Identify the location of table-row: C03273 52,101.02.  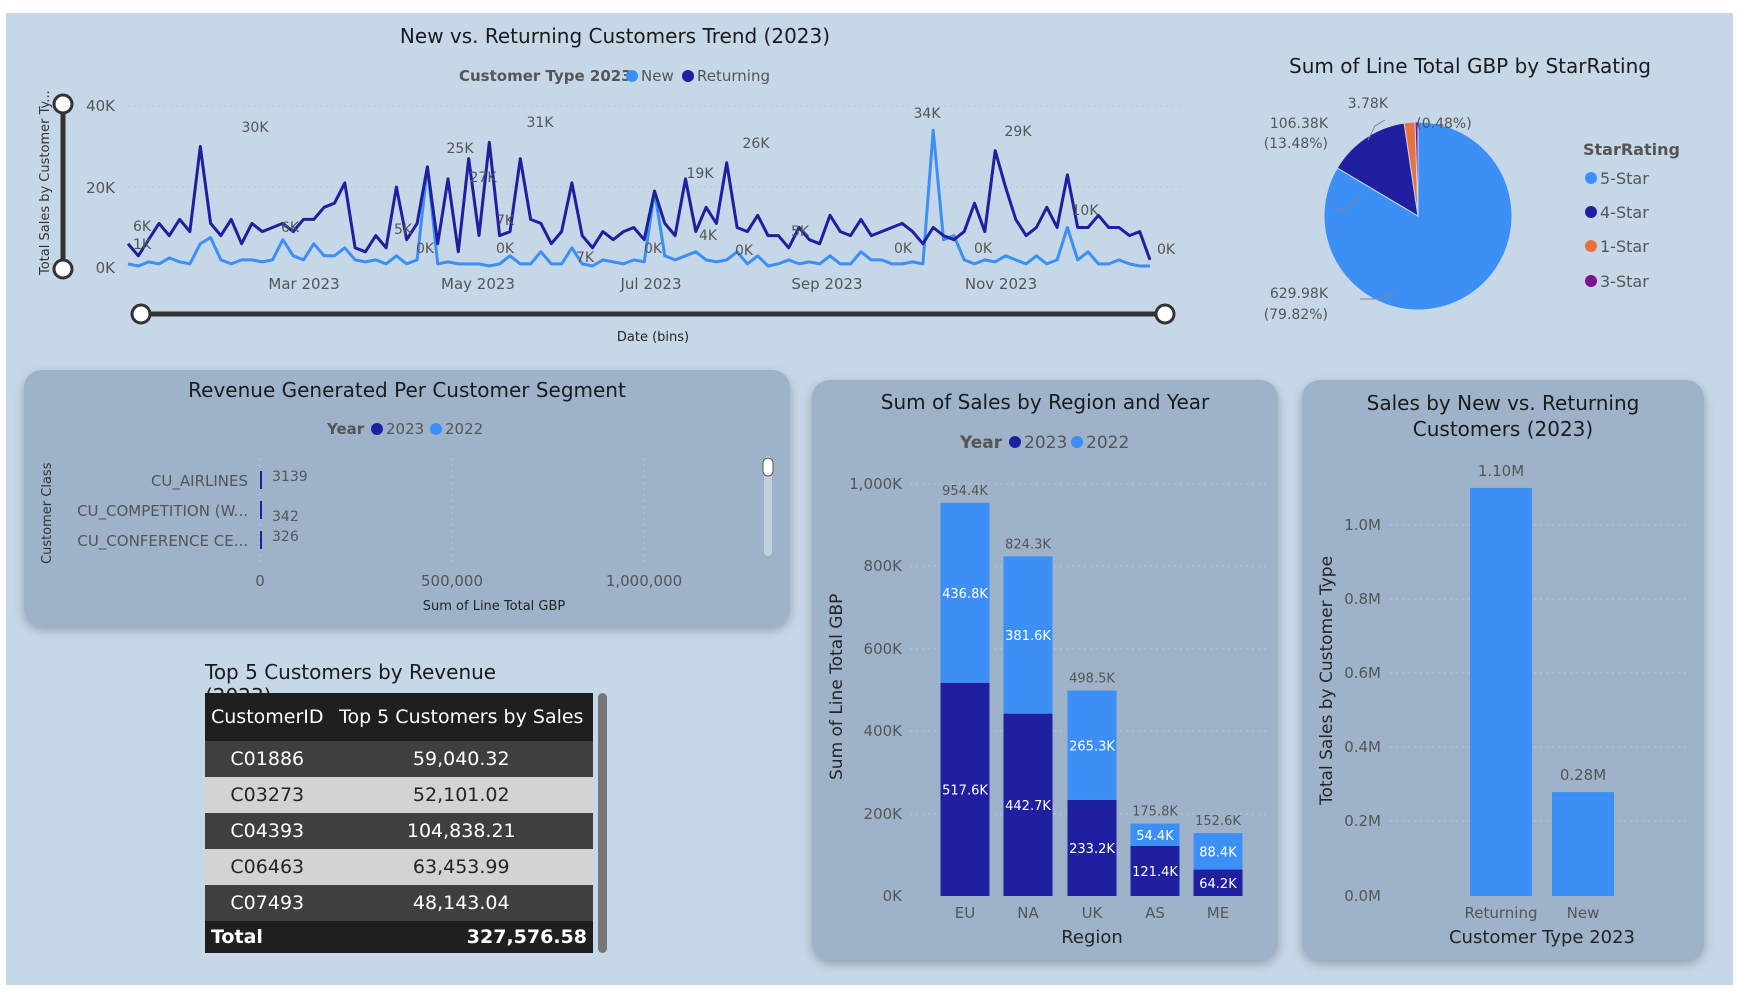
(399, 795).